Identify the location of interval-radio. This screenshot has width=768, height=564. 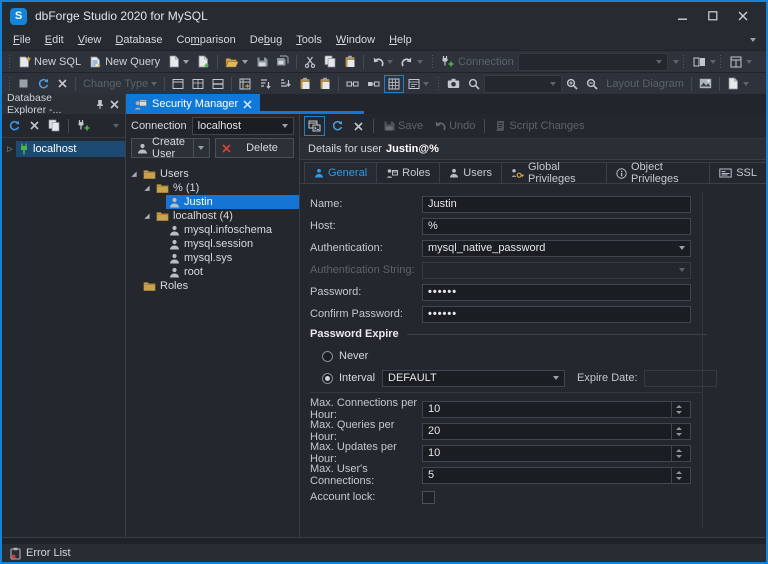
(327, 378).